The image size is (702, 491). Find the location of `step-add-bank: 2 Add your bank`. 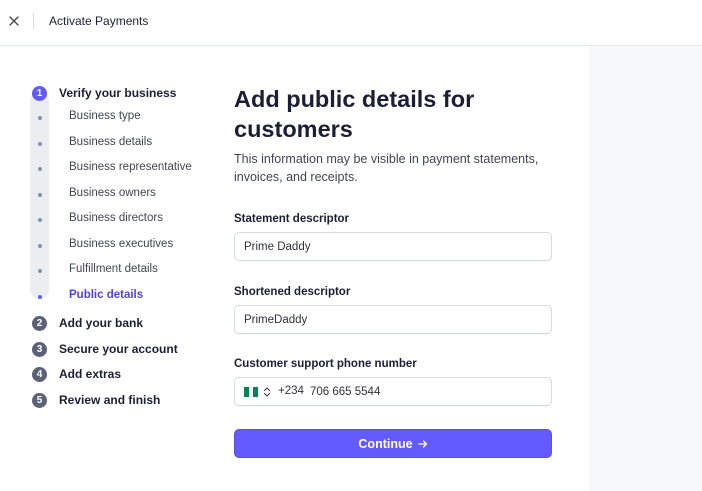

step-add-bank: 2 Add your bank is located at coordinates (86, 323).